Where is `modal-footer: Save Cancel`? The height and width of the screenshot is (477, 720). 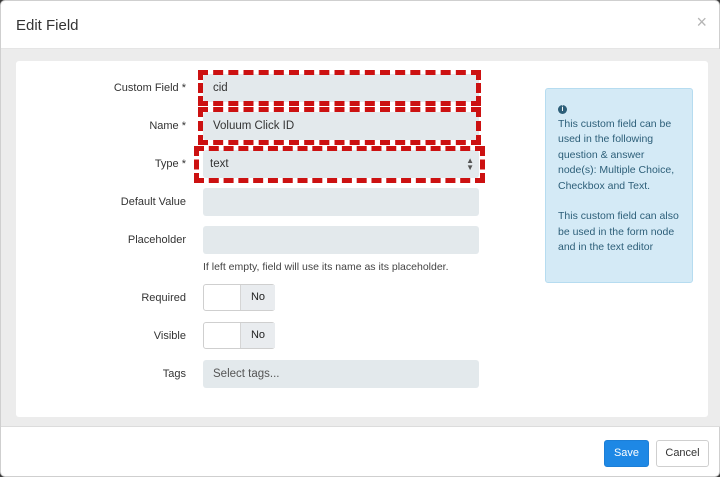 modal-footer: Save Cancel is located at coordinates (360, 452).